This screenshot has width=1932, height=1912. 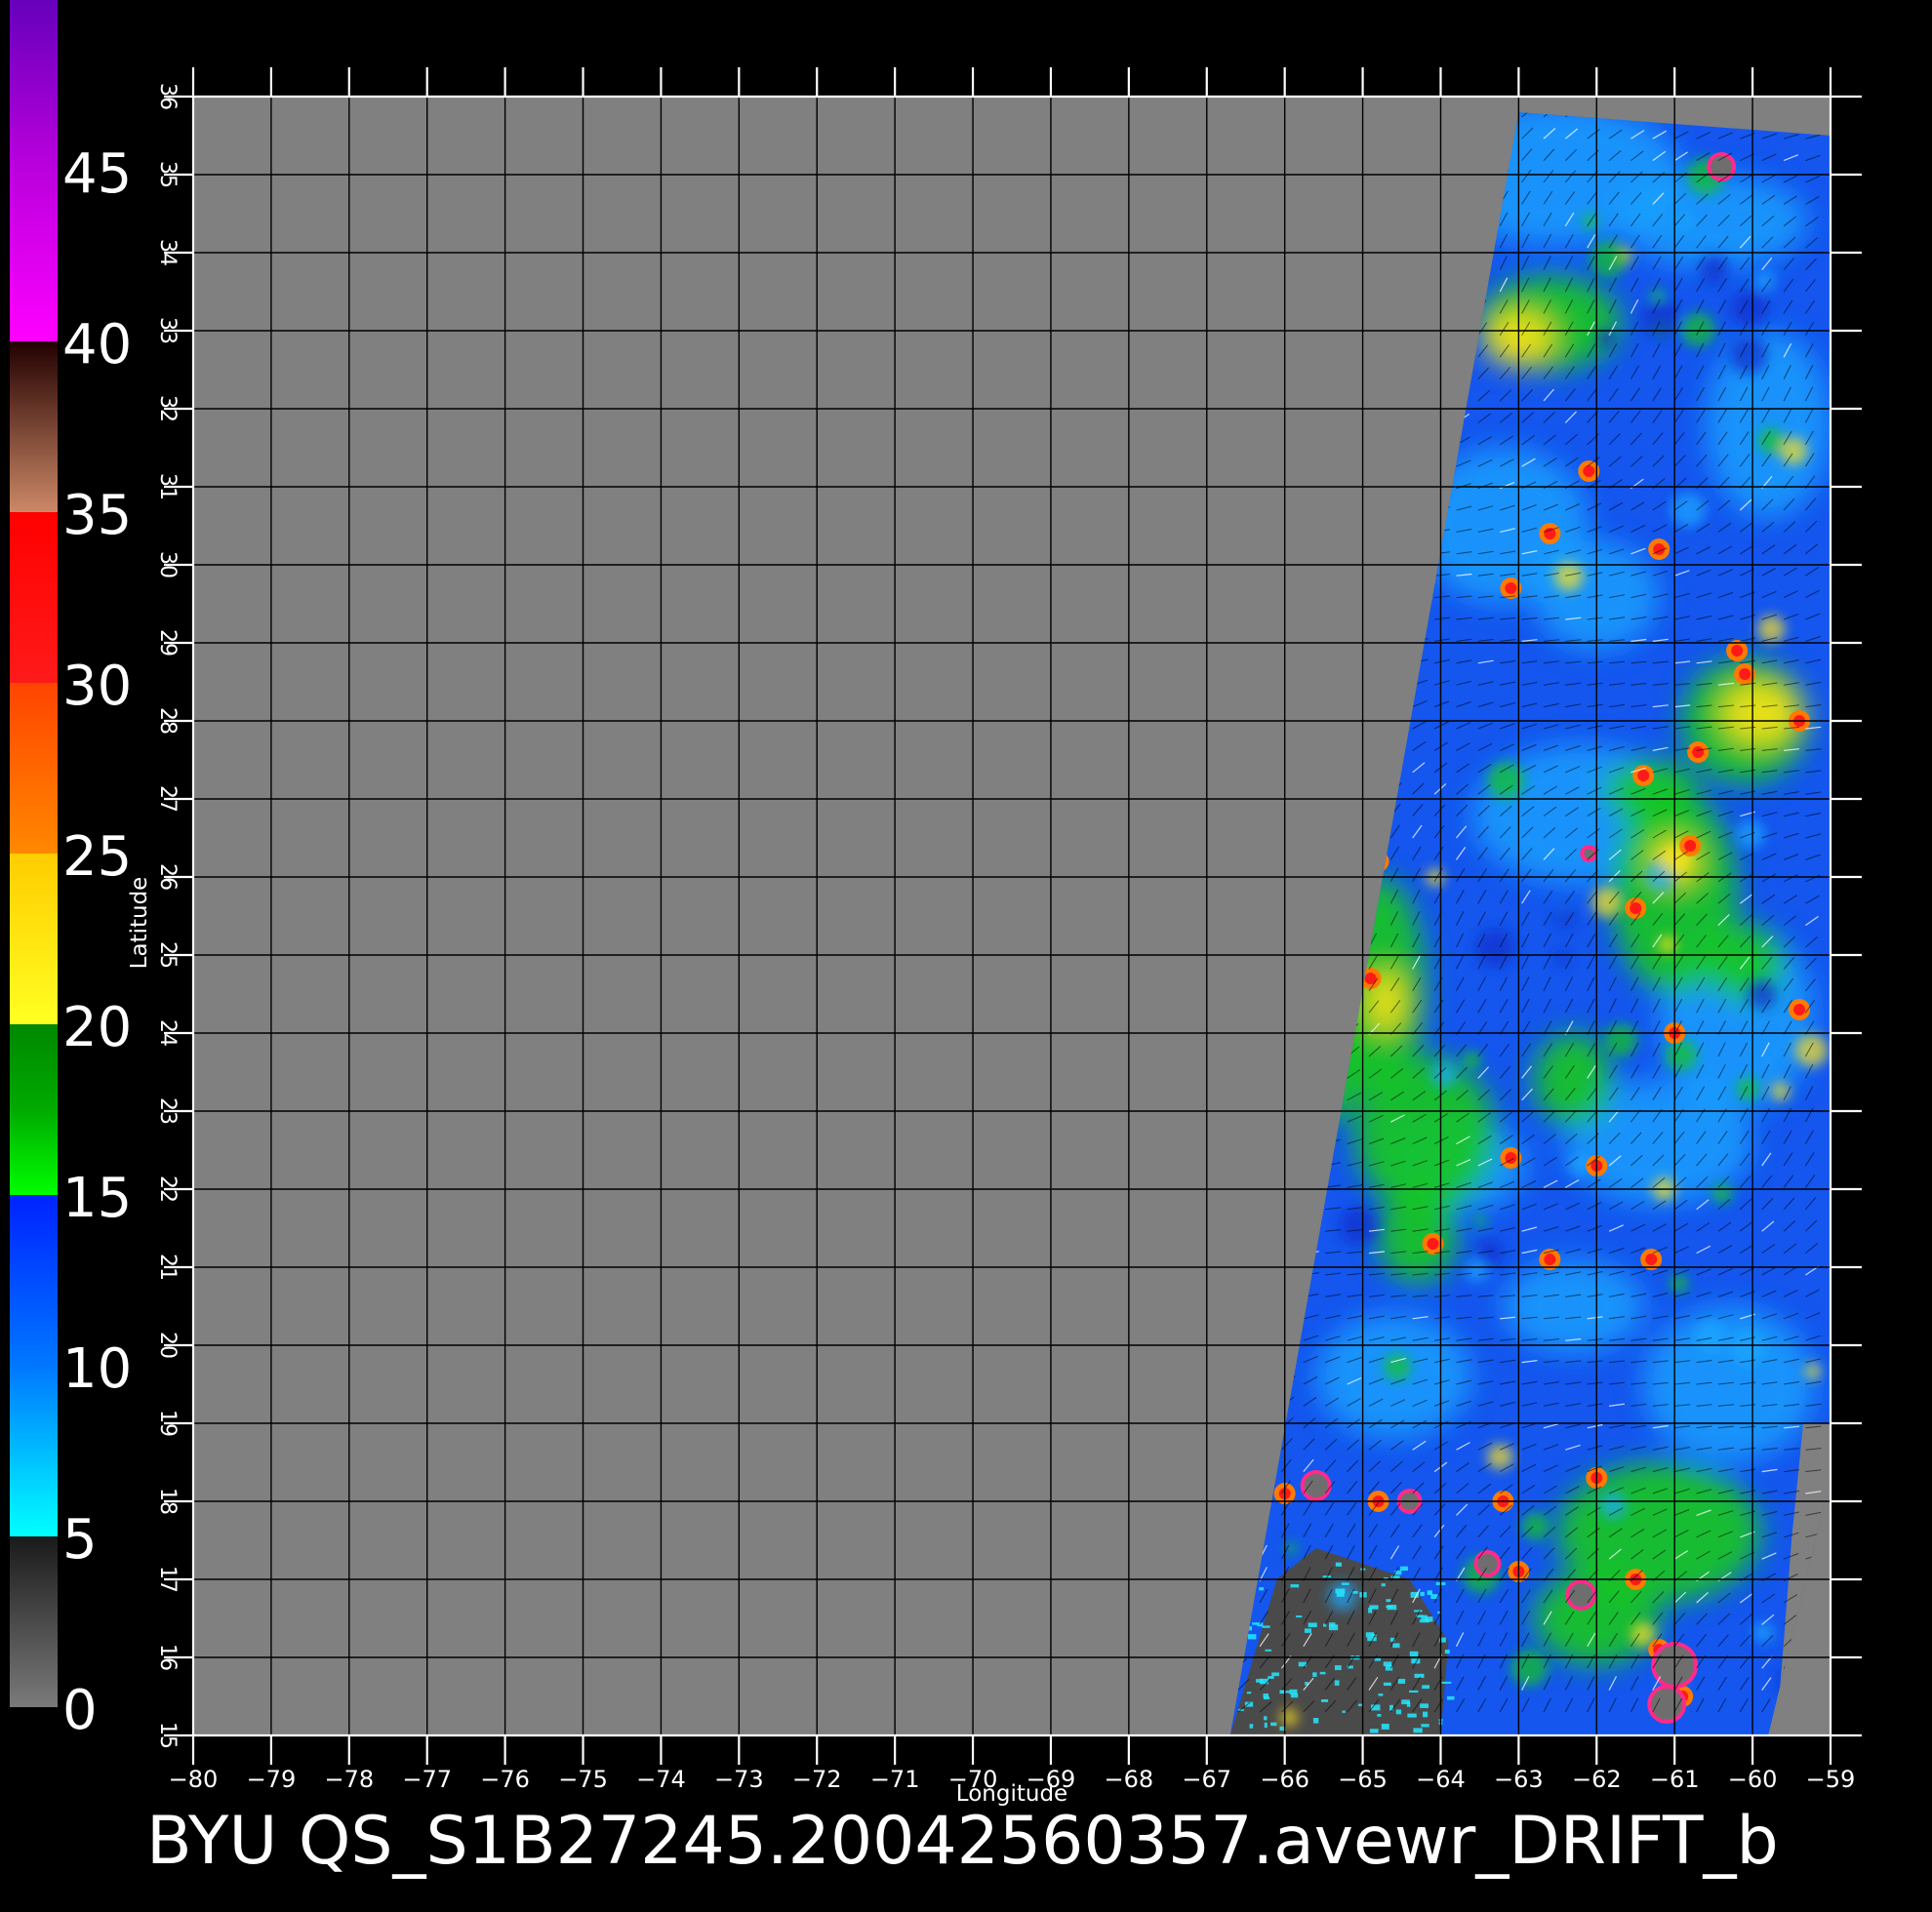 I want to click on latitude-tick-label: 26, so click(x=167, y=877).